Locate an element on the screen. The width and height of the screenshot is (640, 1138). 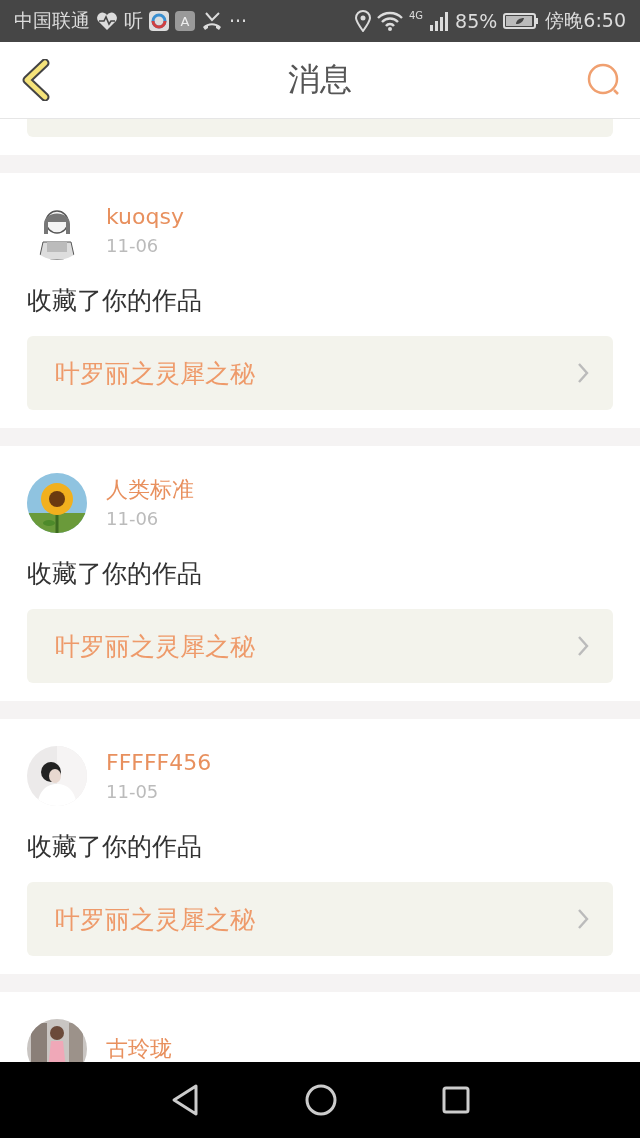
message-date: 11-05 is located at coordinates (133, 792).